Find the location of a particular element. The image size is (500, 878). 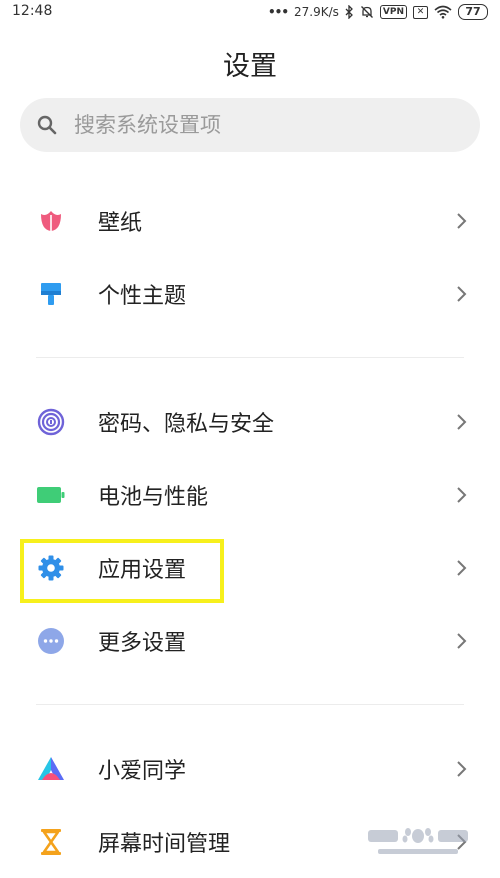

settings-item-label: 电池与性能 is located at coordinates (153, 497).